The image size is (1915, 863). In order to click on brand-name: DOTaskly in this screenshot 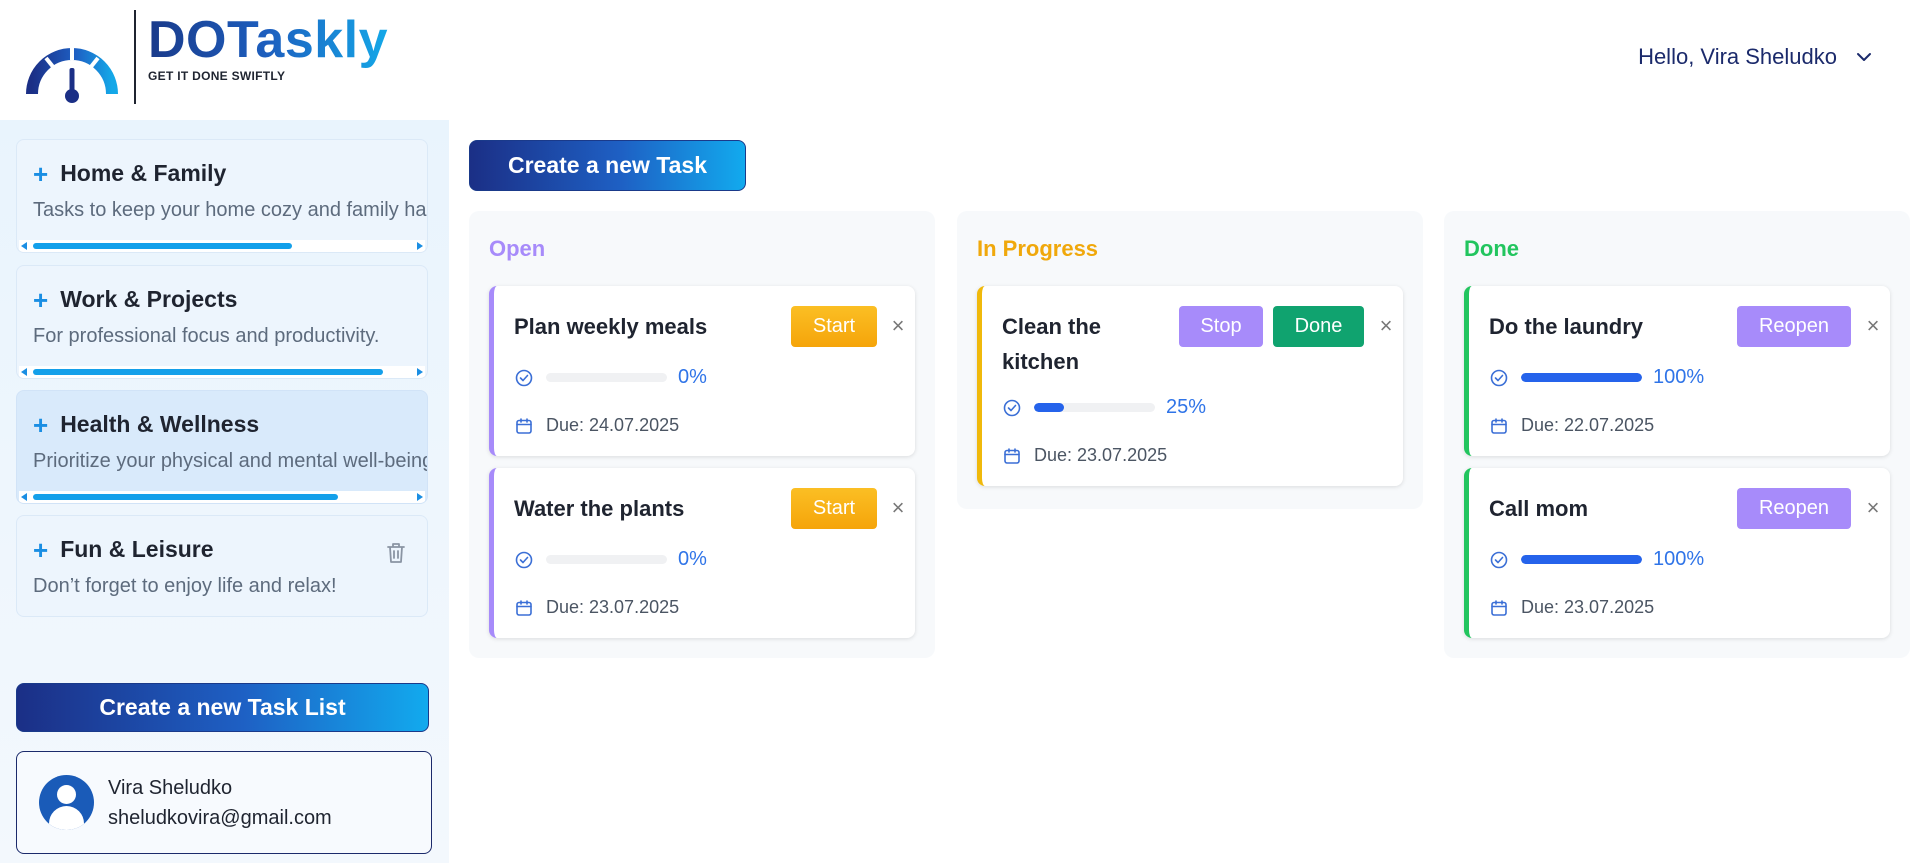, I will do `click(268, 40)`.